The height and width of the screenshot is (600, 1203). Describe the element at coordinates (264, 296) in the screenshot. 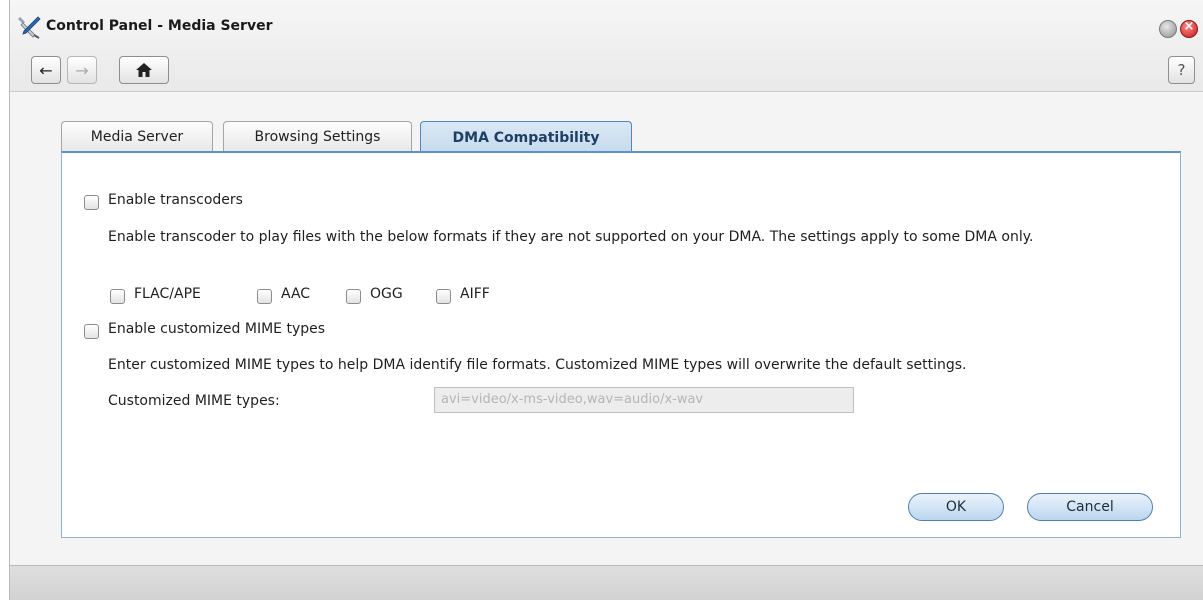

I see `aac-checkbox` at that location.